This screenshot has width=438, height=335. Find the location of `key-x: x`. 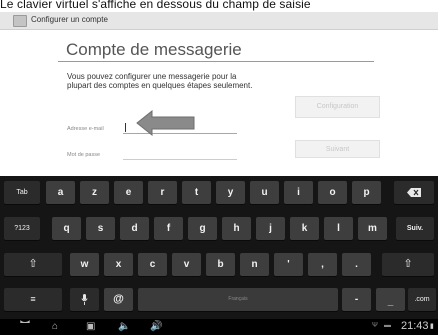

key-x: x is located at coordinates (118, 264).